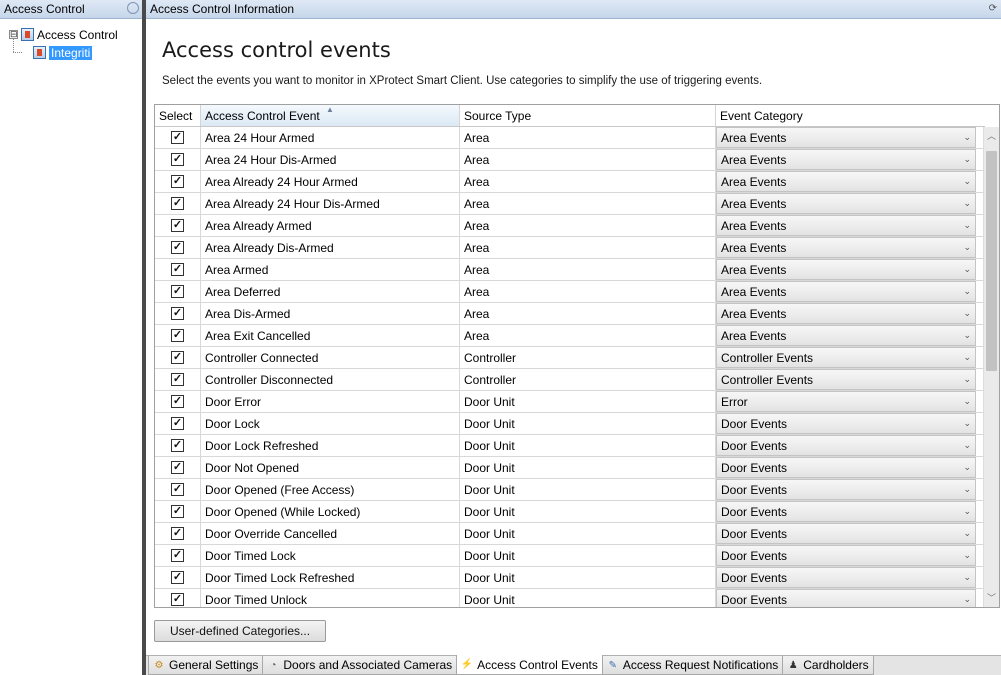 This screenshot has width=1001, height=675. I want to click on vertical-scrollbar: ︿ ﹀, so click(991, 367).